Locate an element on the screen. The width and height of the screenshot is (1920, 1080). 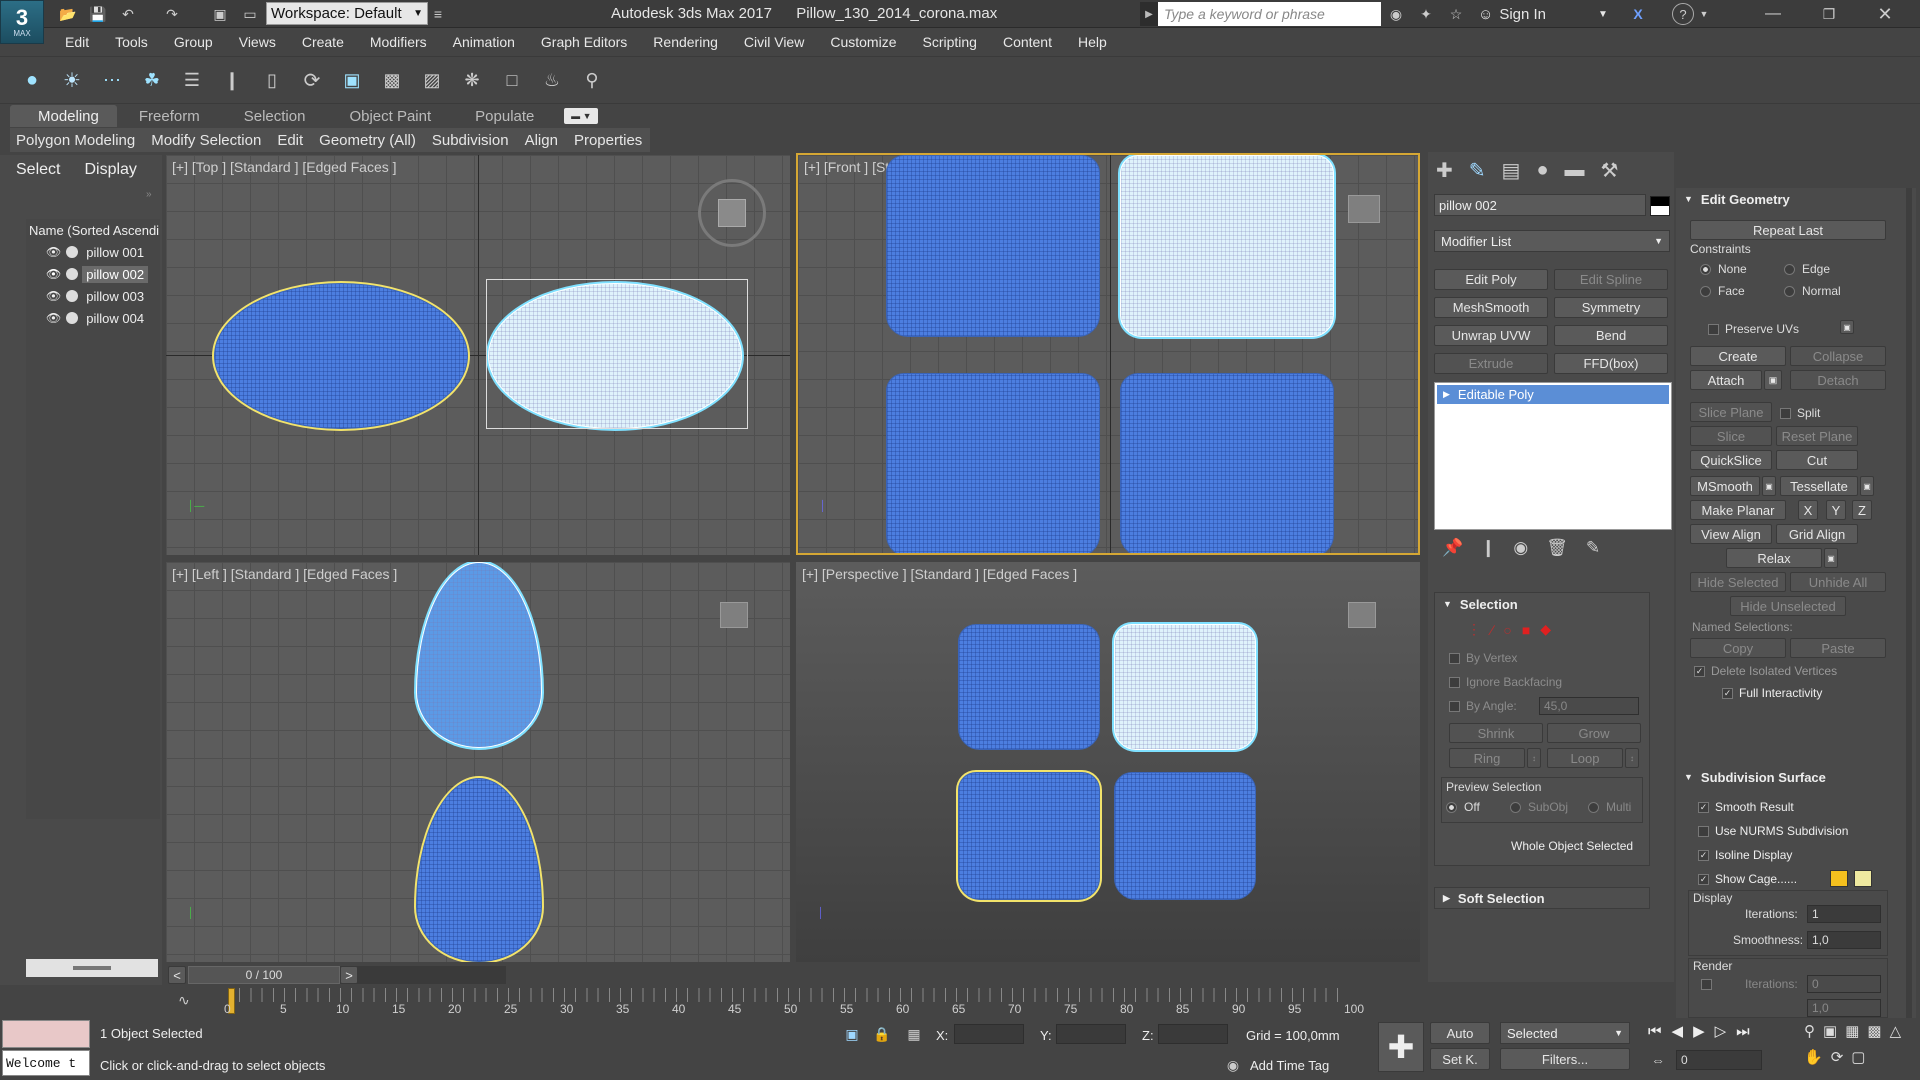
pan-icon: ✋ is located at coordinates (1813, 1057).